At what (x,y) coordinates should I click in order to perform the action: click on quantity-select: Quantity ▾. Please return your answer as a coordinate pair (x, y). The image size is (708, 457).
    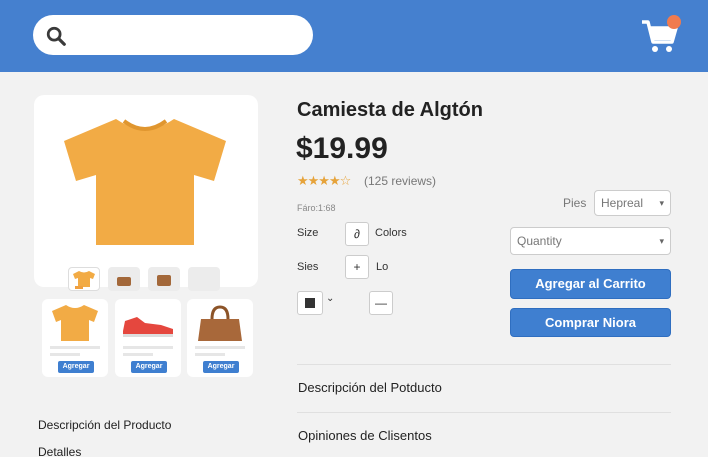
    Looking at the image, I should click on (590, 241).